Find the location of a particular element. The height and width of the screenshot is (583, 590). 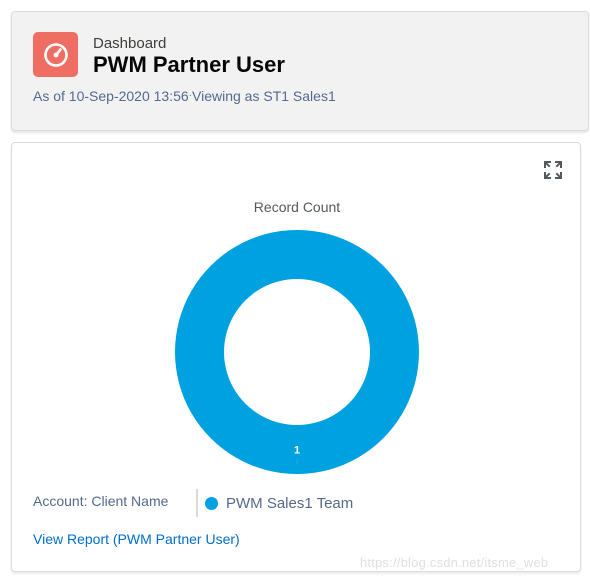

legend-divider is located at coordinates (197, 503).